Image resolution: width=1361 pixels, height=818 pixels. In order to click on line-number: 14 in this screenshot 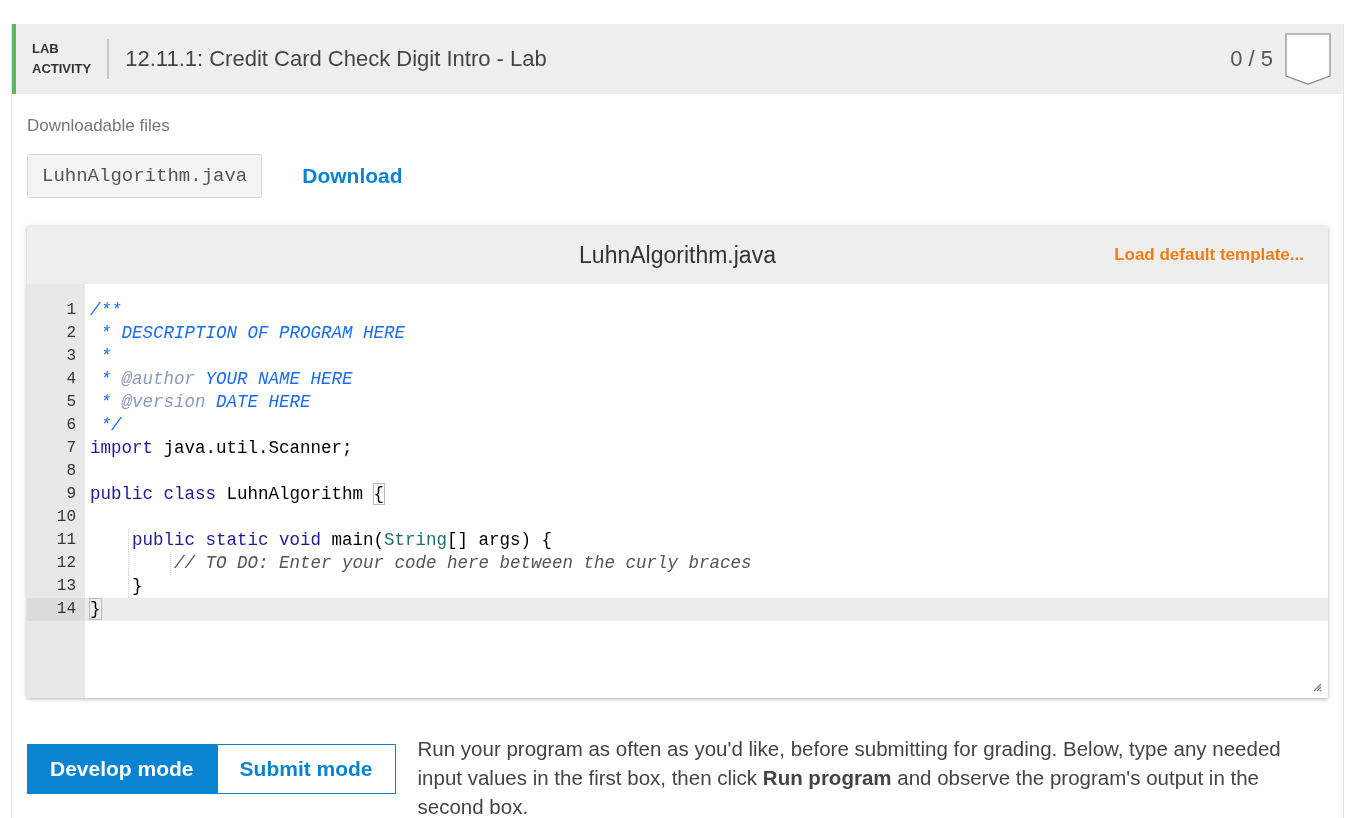, I will do `click(56, 609)`.